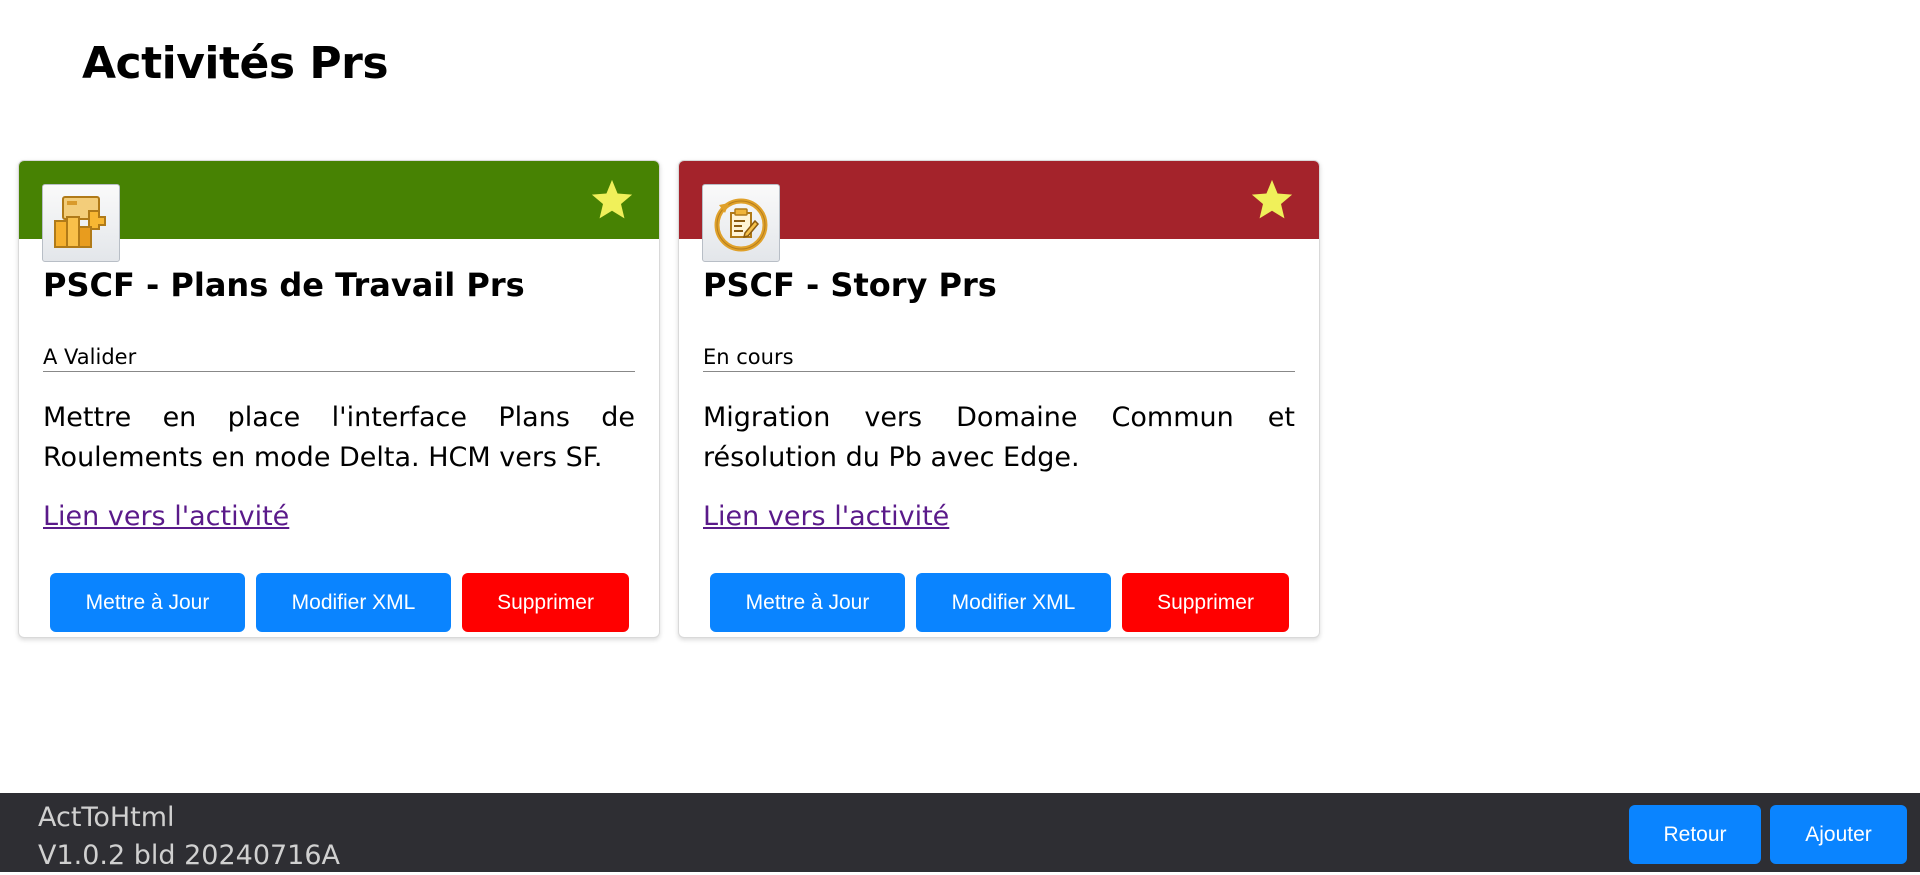 This screenshot has height=875, width=1920. Describe the element at coordinates (850, 285) in the screenshot. I see `card-title: PSCF - Story Prs` at that location.